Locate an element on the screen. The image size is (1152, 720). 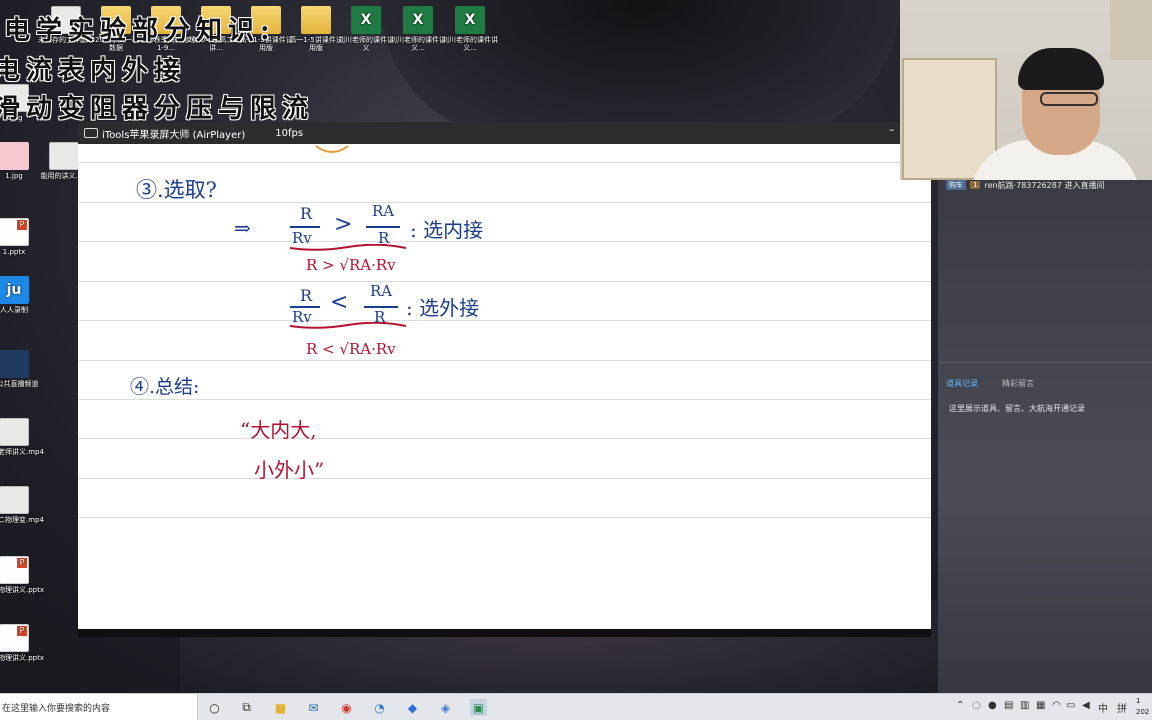
tray-app-icon: ▦ is located at coordinates (1040, 705).